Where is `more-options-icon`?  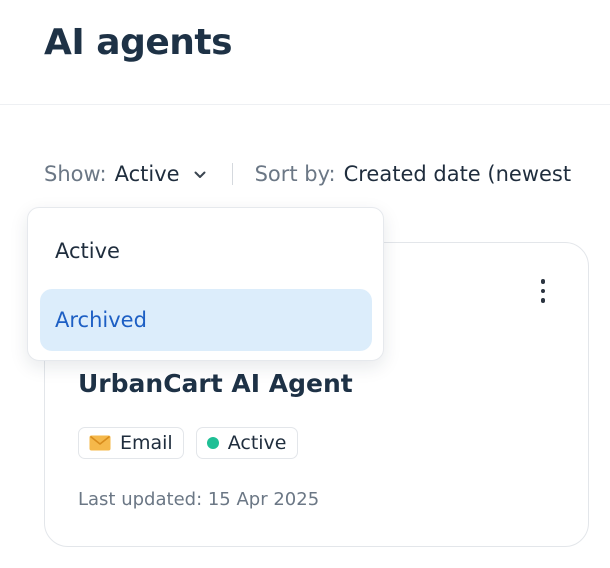 more-options-icon is located at coordinates (543, 291).